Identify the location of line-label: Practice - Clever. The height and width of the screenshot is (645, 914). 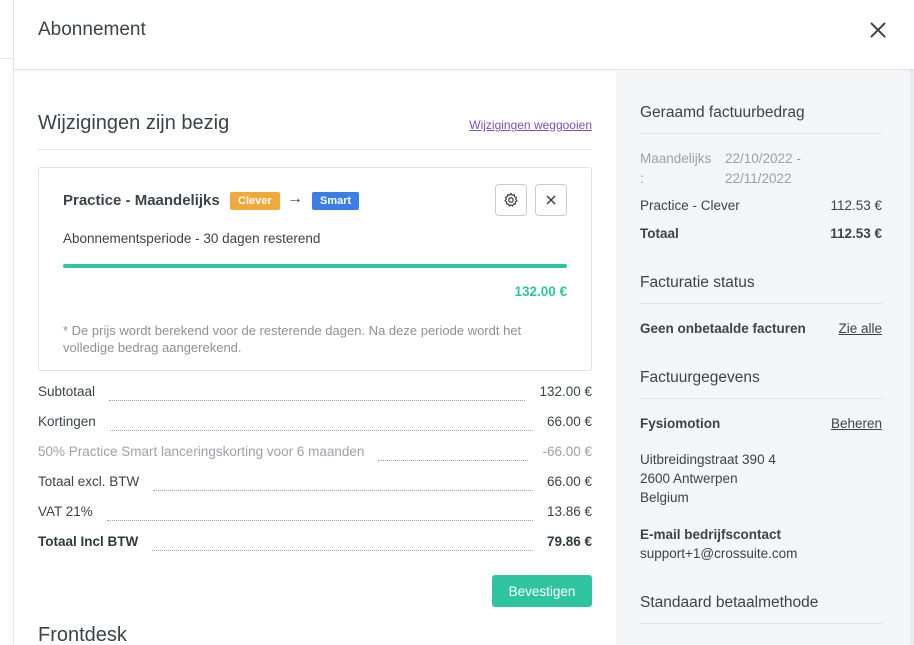
(690, 205).